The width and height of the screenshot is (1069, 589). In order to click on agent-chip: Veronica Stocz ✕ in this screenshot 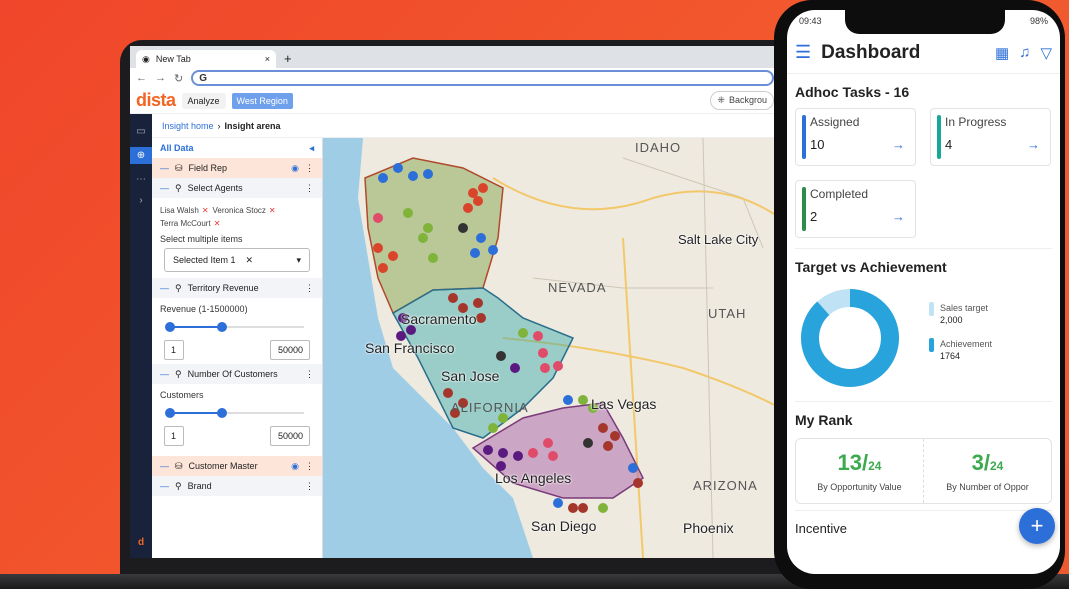, I will do `click(244, 210)`.